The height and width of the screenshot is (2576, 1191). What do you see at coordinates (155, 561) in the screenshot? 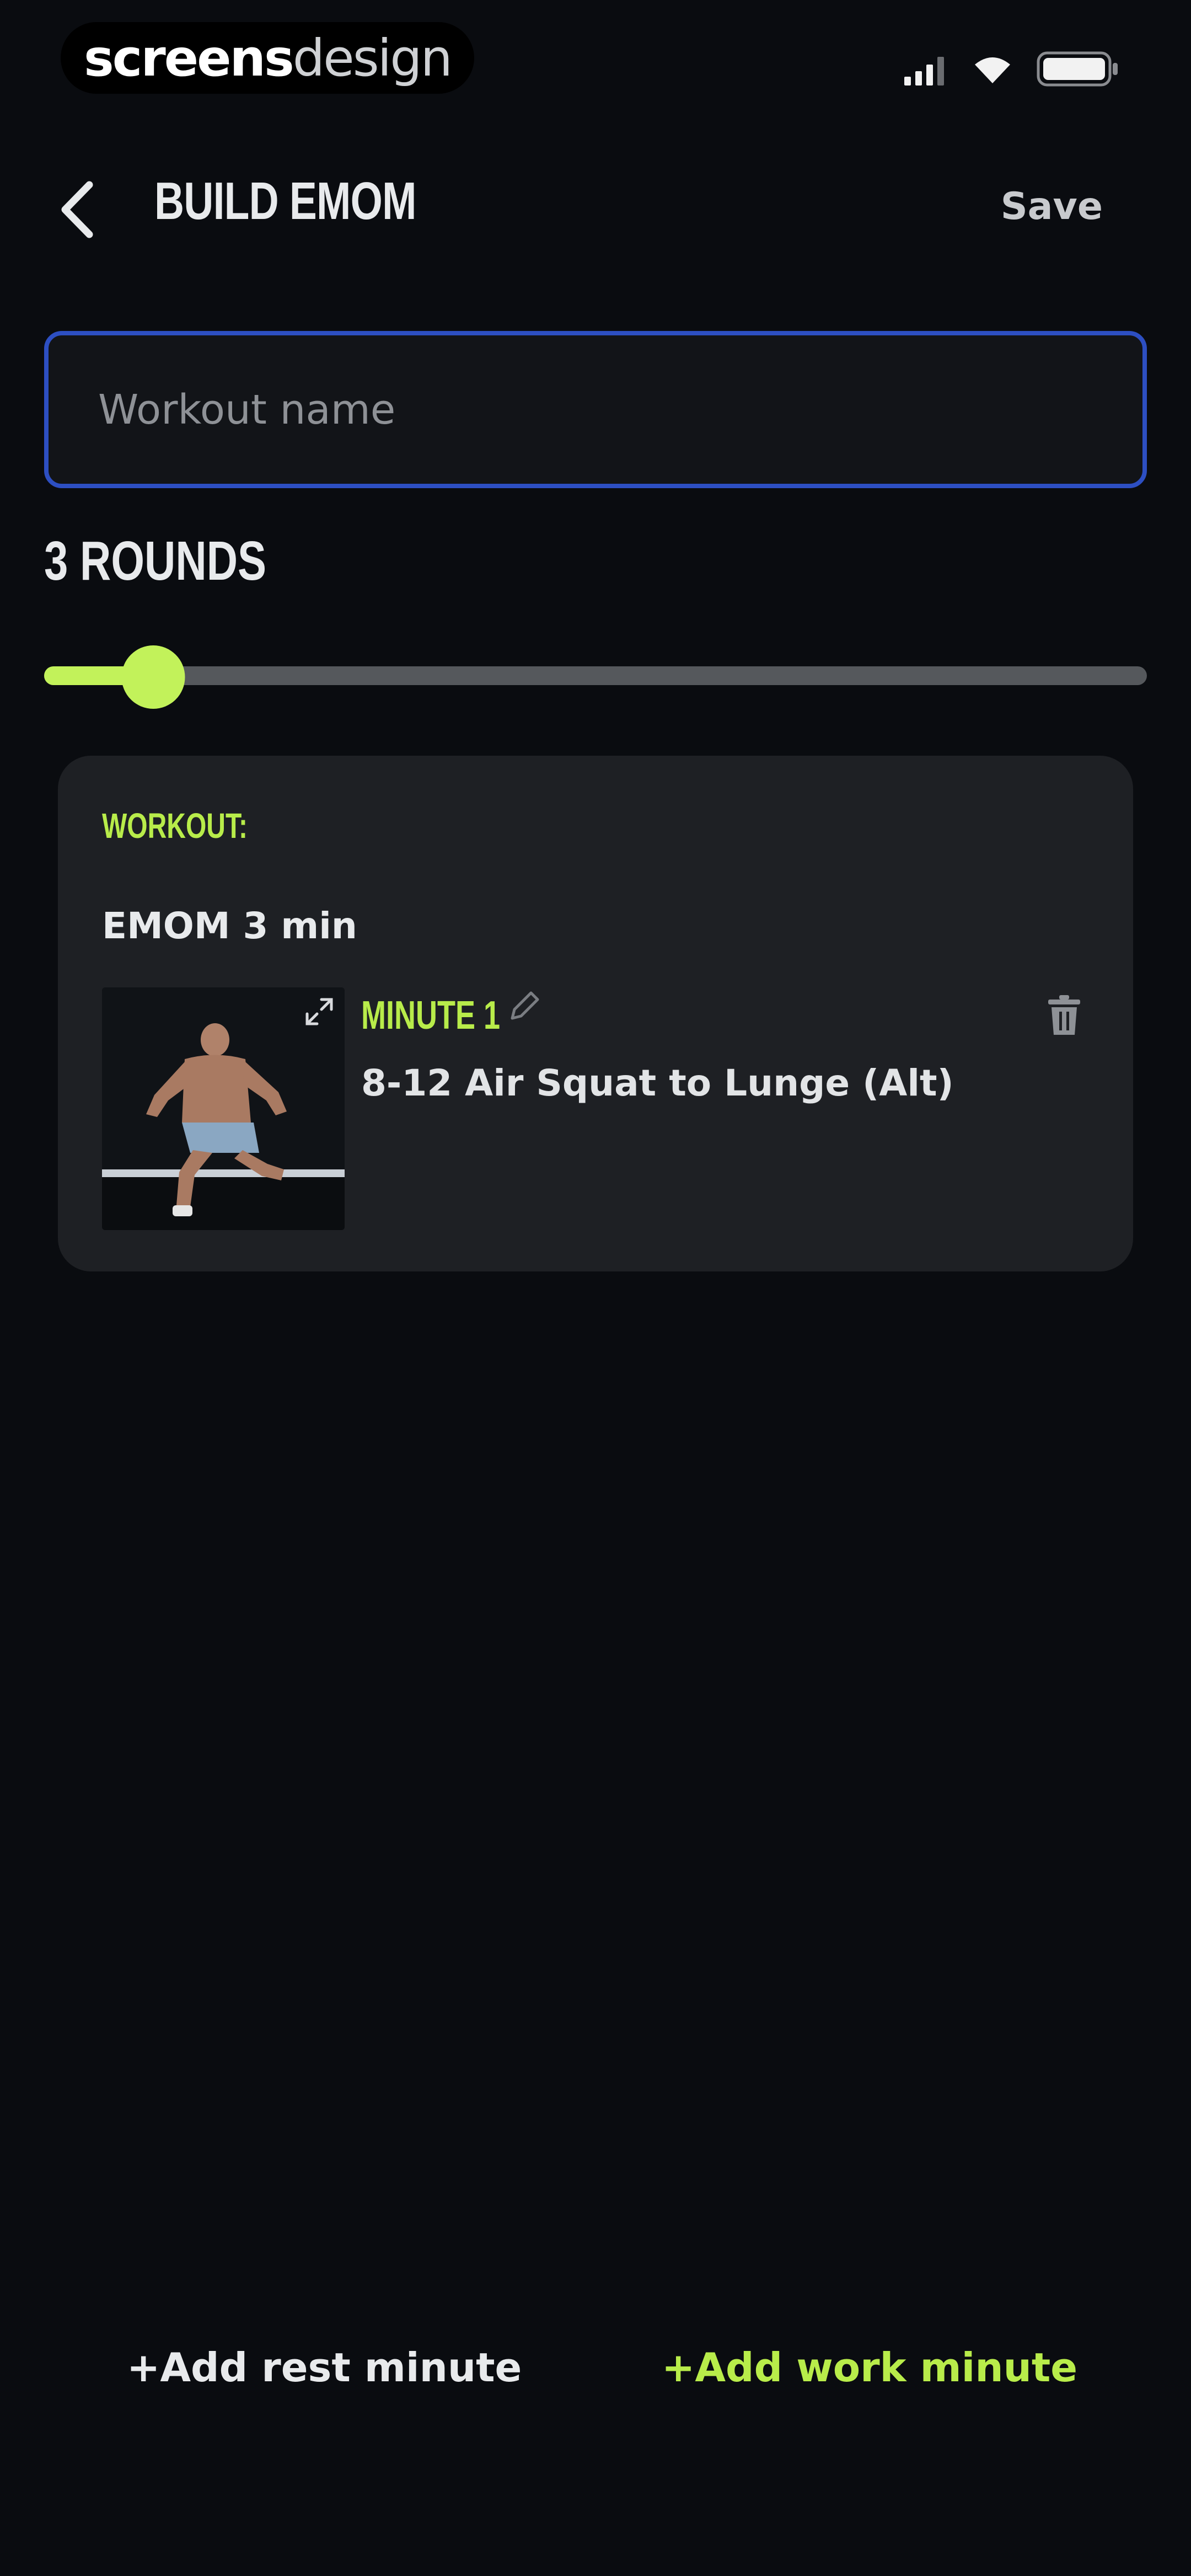
I see `rounds-label: 3 ROUNDS` at bounding box center [155, 561].